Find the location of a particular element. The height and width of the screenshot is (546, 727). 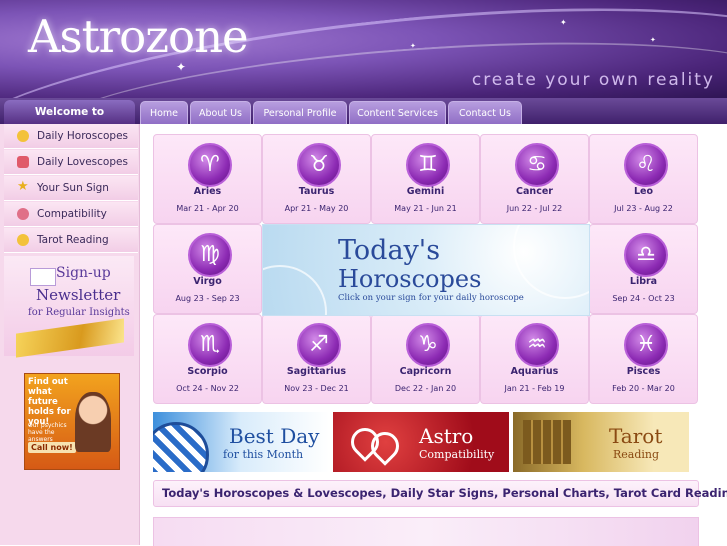

site-logo: Astrozone is located at coordinates (138, 36).